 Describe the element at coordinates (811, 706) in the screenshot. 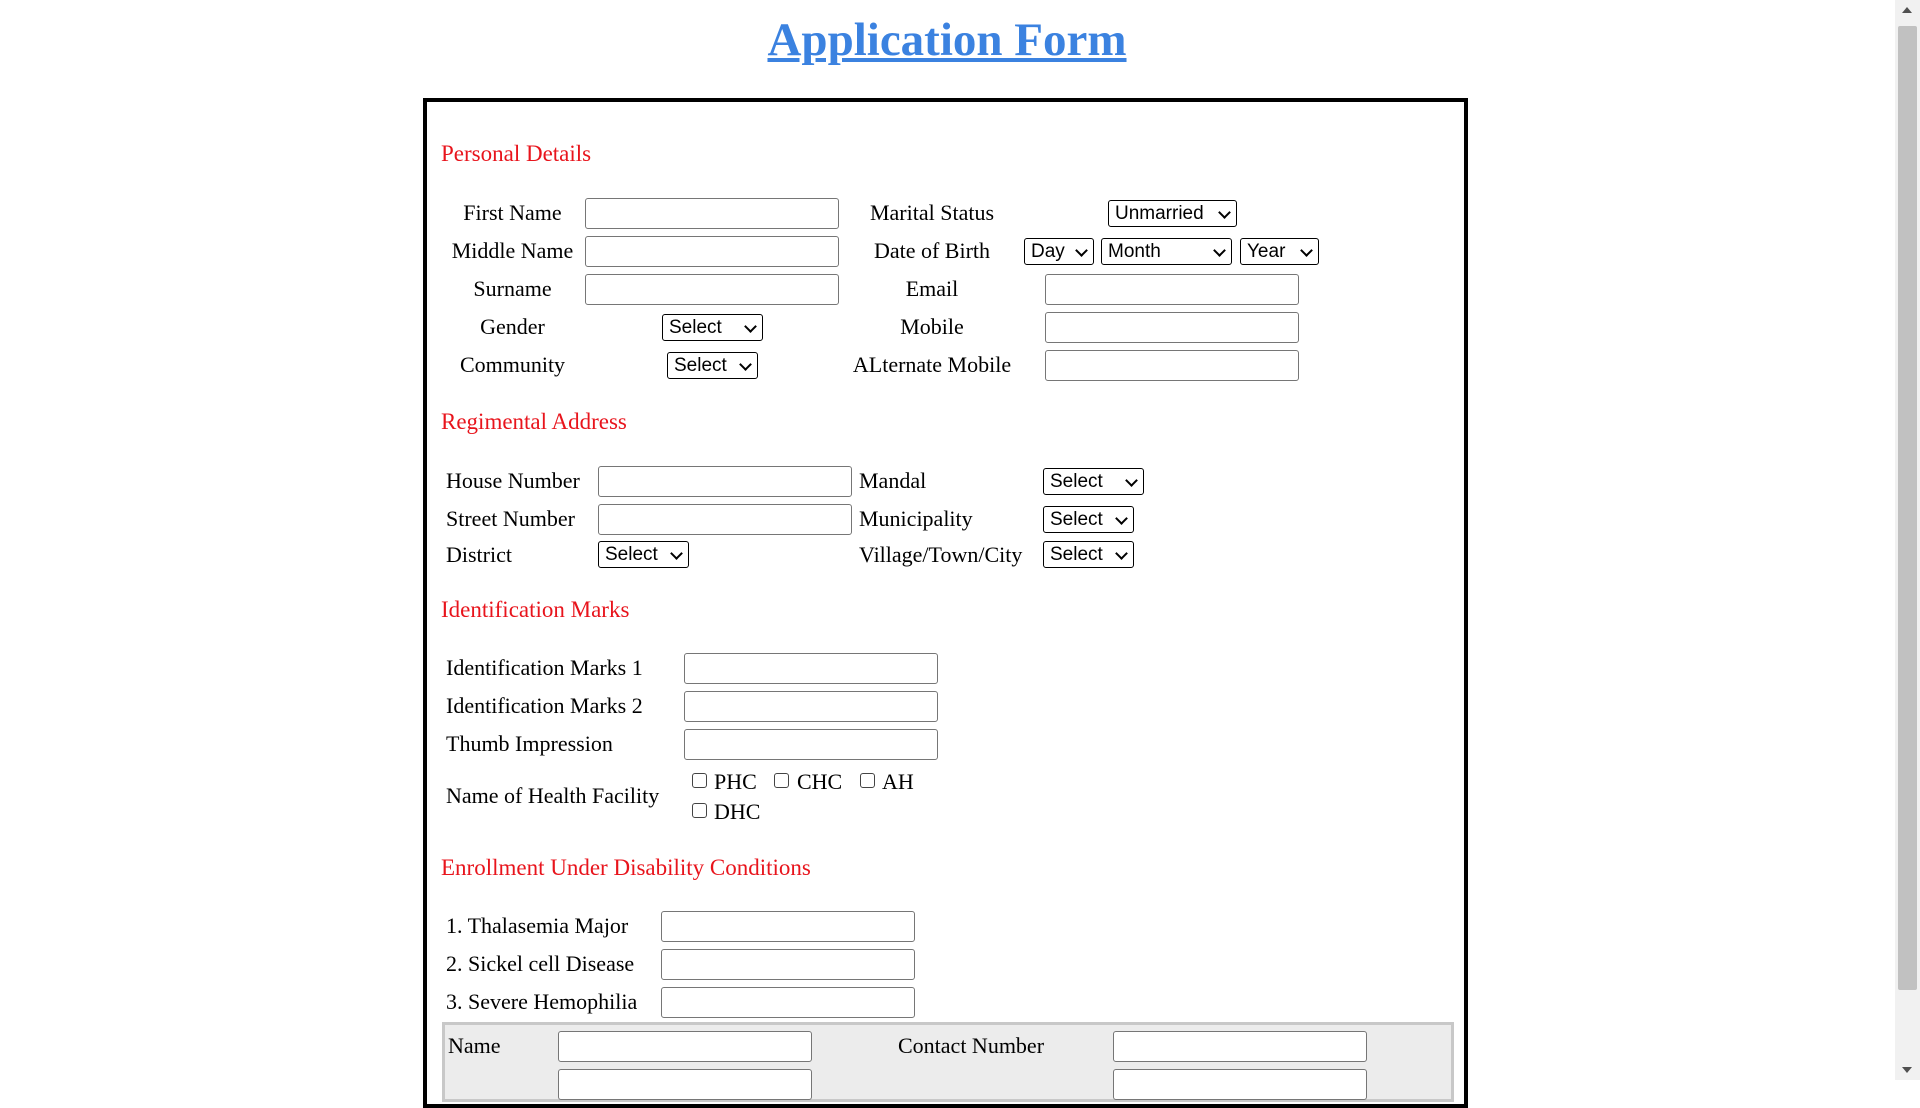

I see `identification-mark-2-input` at that location.